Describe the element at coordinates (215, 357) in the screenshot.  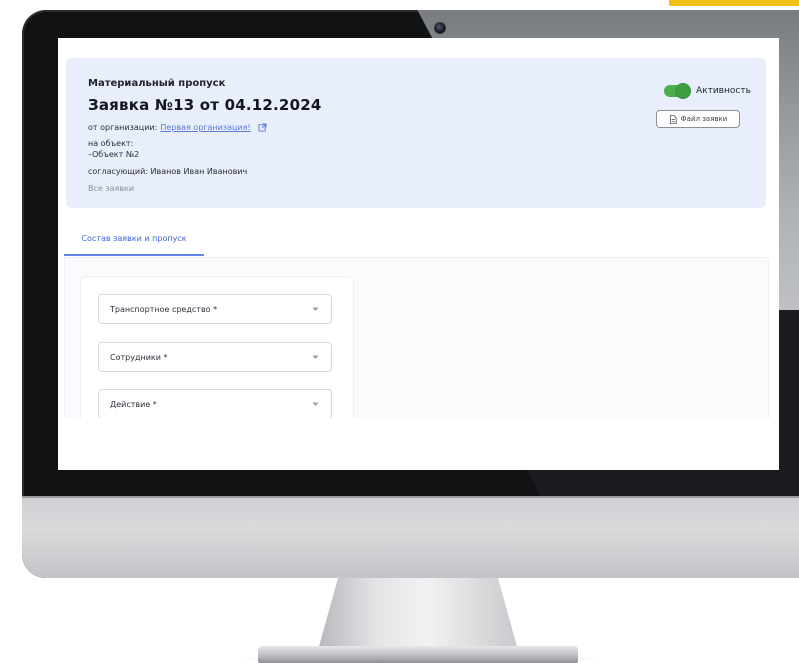
I see `employees-select: Сотрудники *` at that location.